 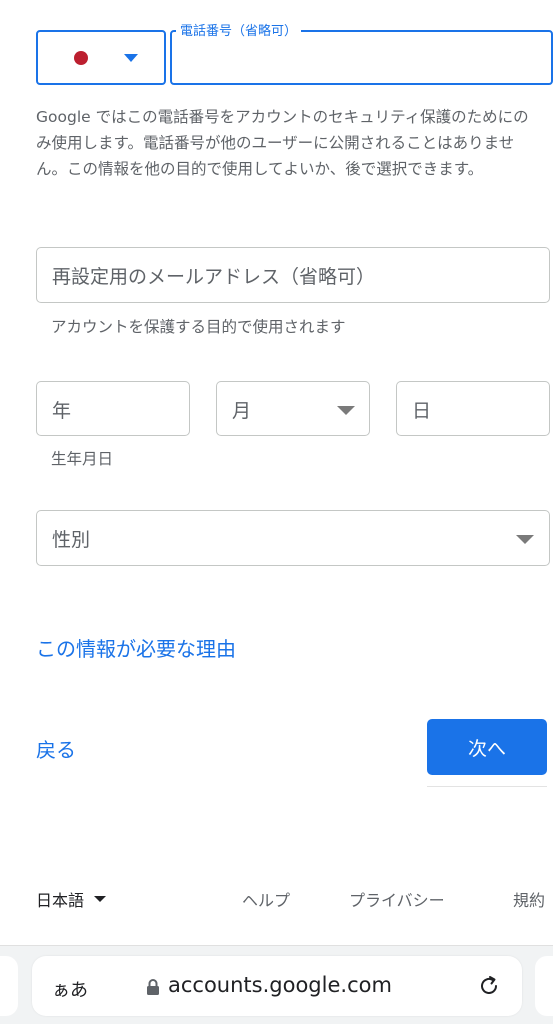 I want to click on divider, so click(x=487, y=786).